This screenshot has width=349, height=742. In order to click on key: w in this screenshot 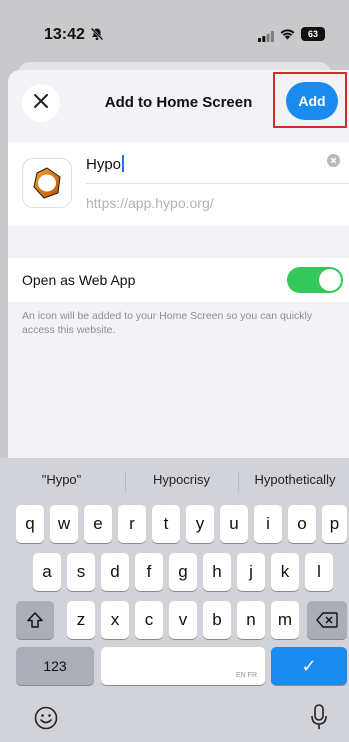, I will do `click(64, 524)`.